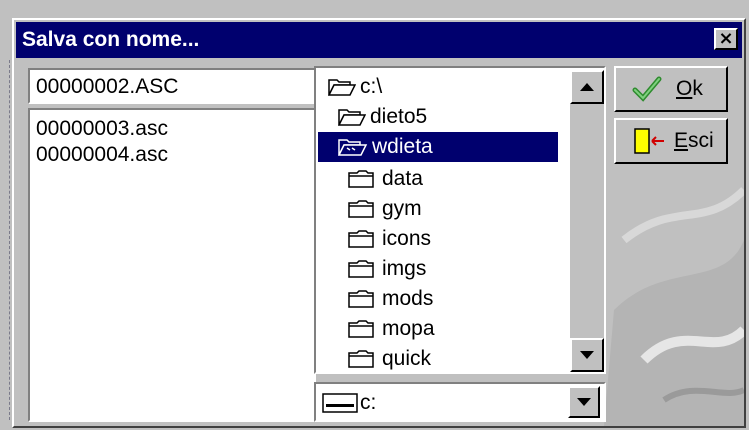 The width and height of the screenshot is (749, 430). I want to click on folder-item-wdieta: wdieta, so click(438, 147).